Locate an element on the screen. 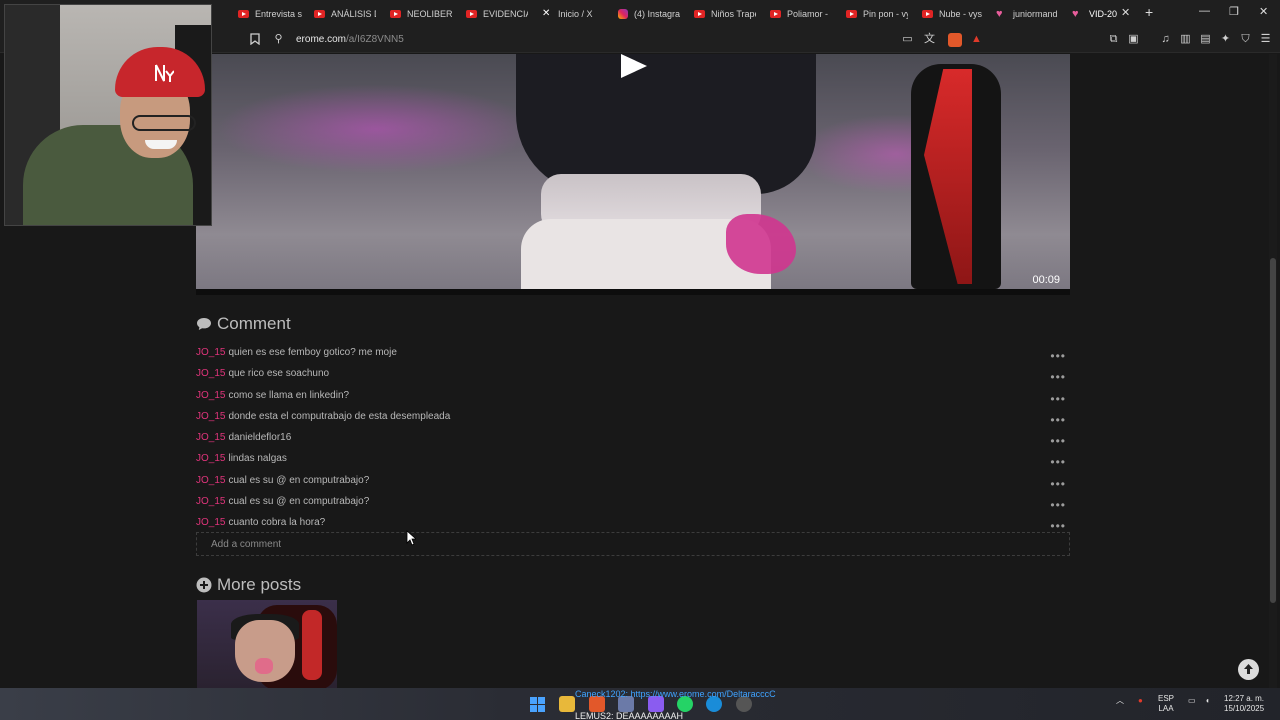  tab-4: ✕ Inicio / X is located at coordinates (573, 13).